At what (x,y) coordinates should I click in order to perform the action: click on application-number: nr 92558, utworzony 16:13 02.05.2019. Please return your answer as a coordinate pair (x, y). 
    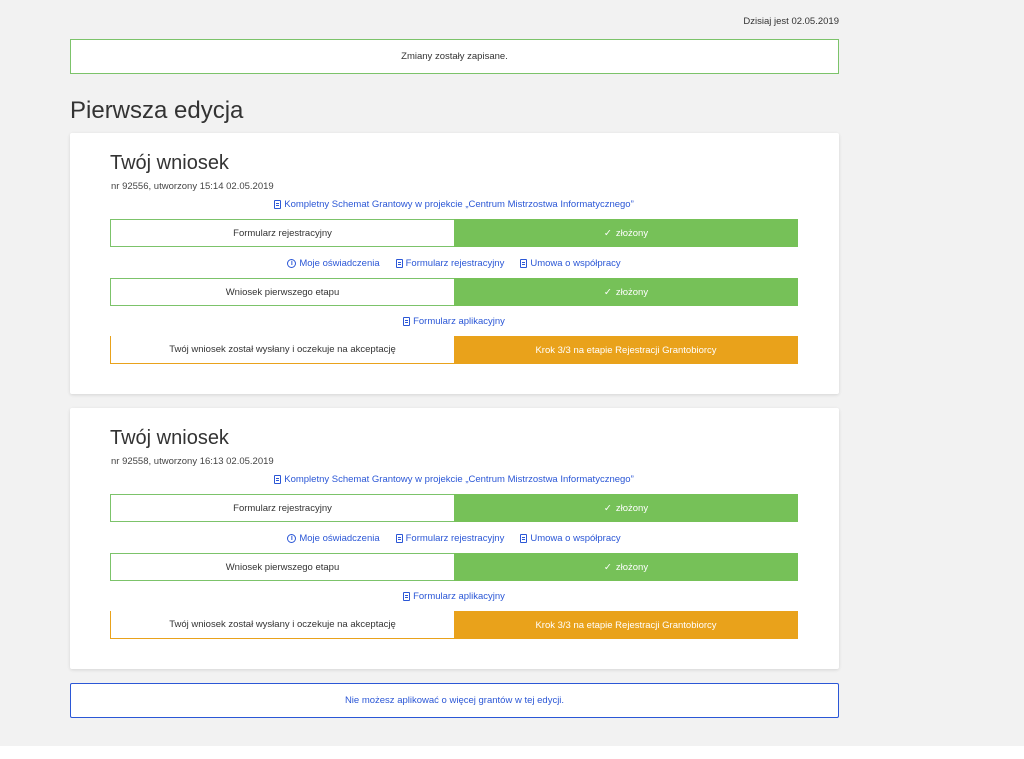
    Looking at the image, I should click on (192, 461).